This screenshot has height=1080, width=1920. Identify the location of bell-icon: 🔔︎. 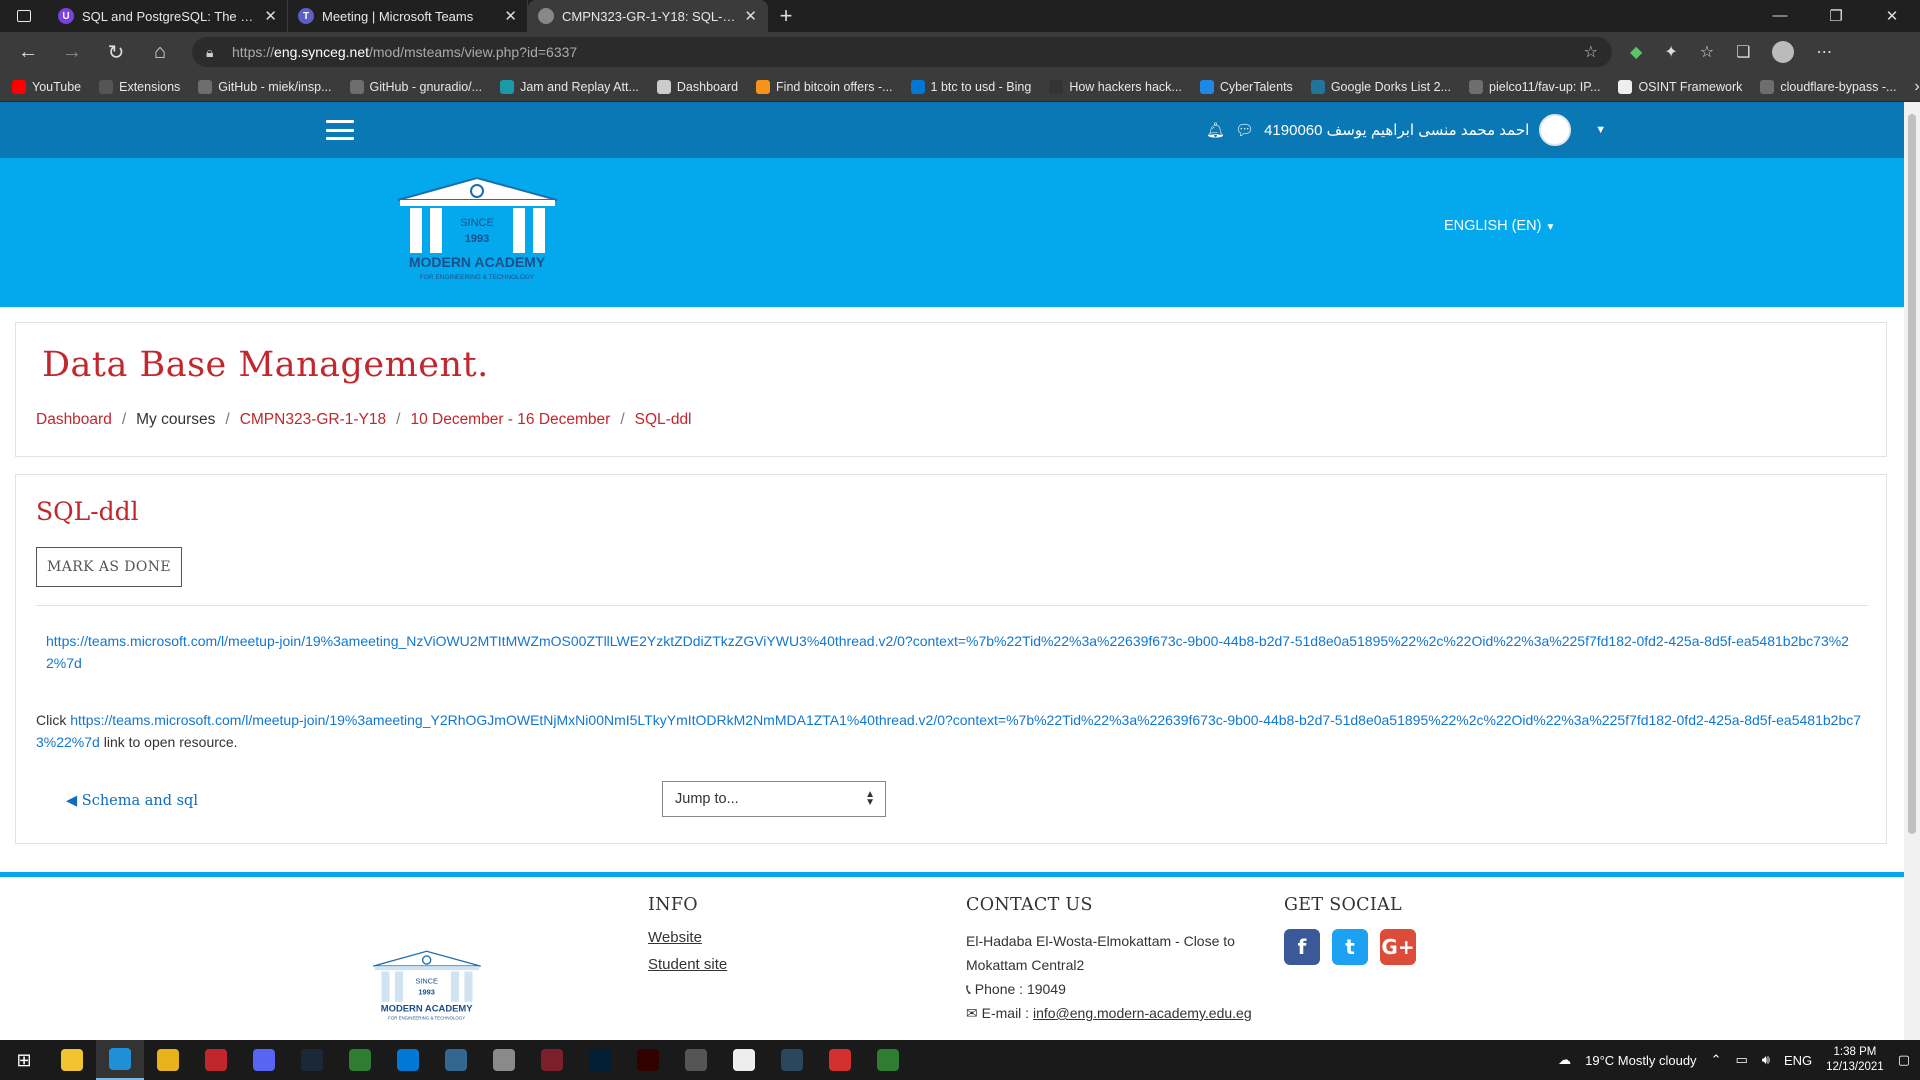
(1215, 130).